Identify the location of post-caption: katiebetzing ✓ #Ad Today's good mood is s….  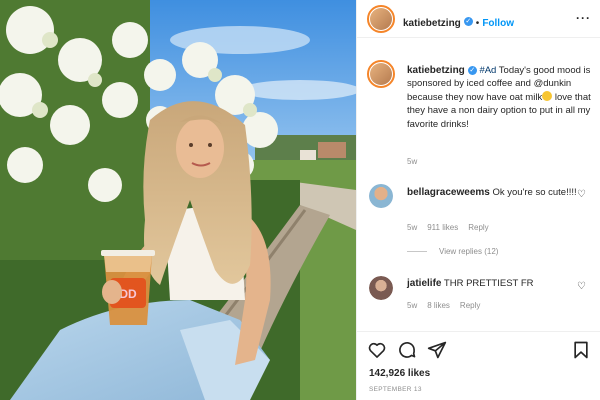
(499, 97).